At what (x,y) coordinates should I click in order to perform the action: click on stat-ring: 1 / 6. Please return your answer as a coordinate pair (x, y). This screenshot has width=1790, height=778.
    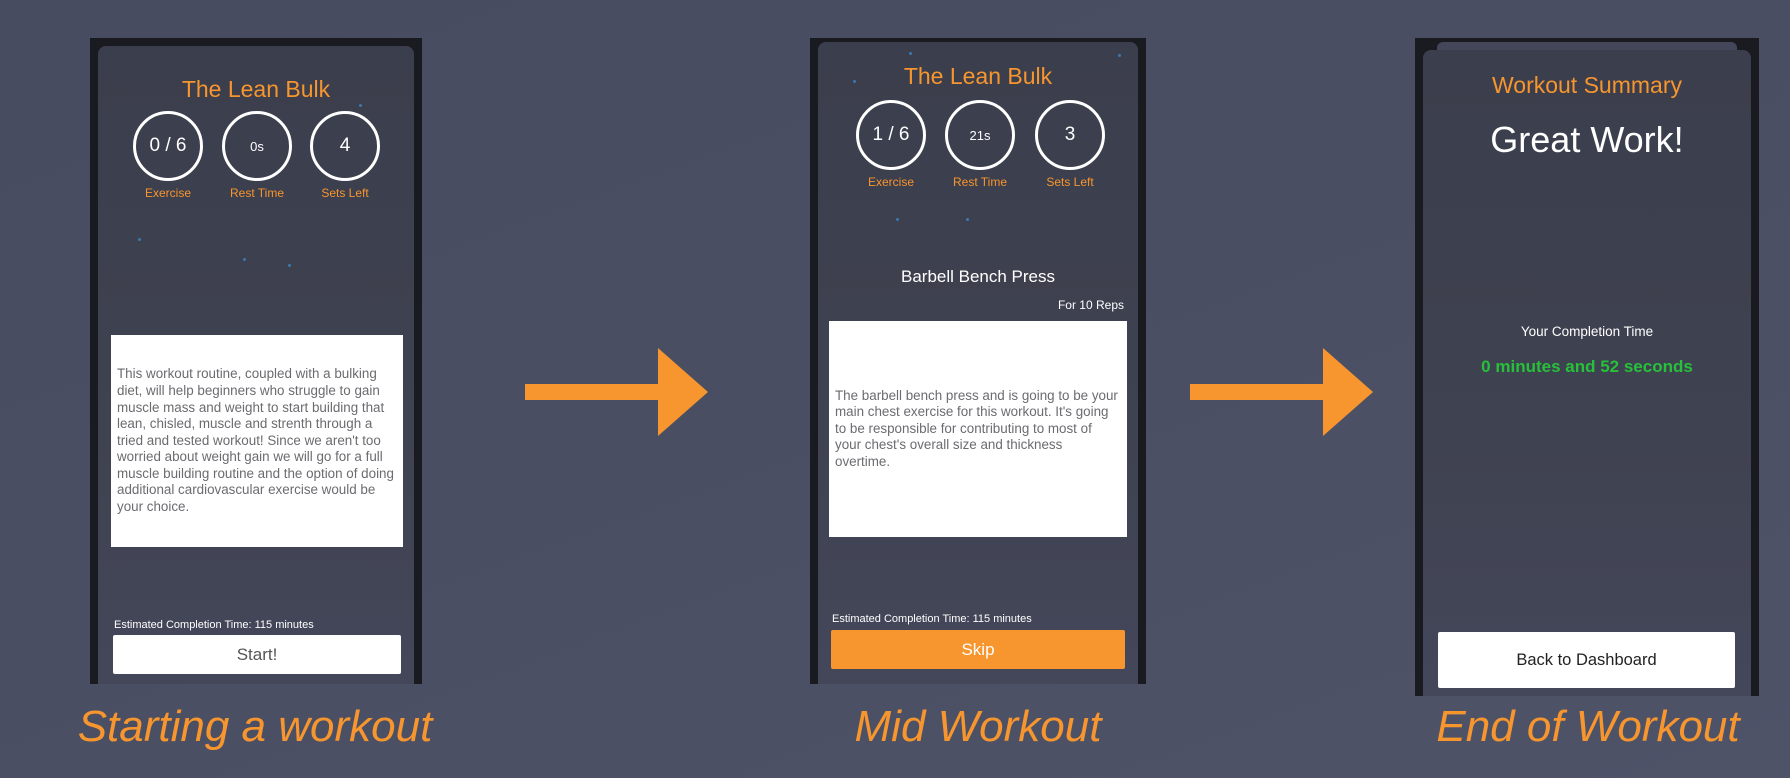
    Looking at the image, I should click on (891, 135).